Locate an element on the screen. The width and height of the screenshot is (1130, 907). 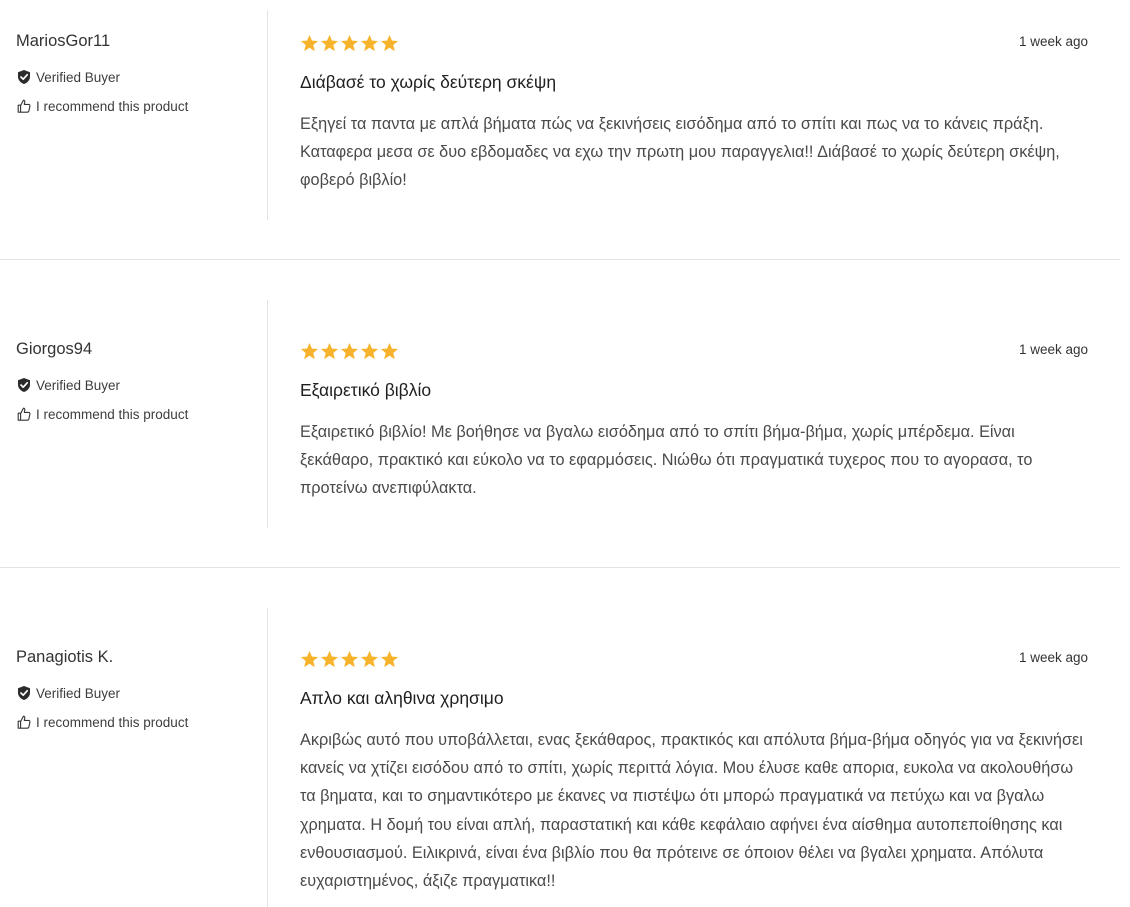
reviewer-name: Panagiotis K. is located at coordinates (65, 657).